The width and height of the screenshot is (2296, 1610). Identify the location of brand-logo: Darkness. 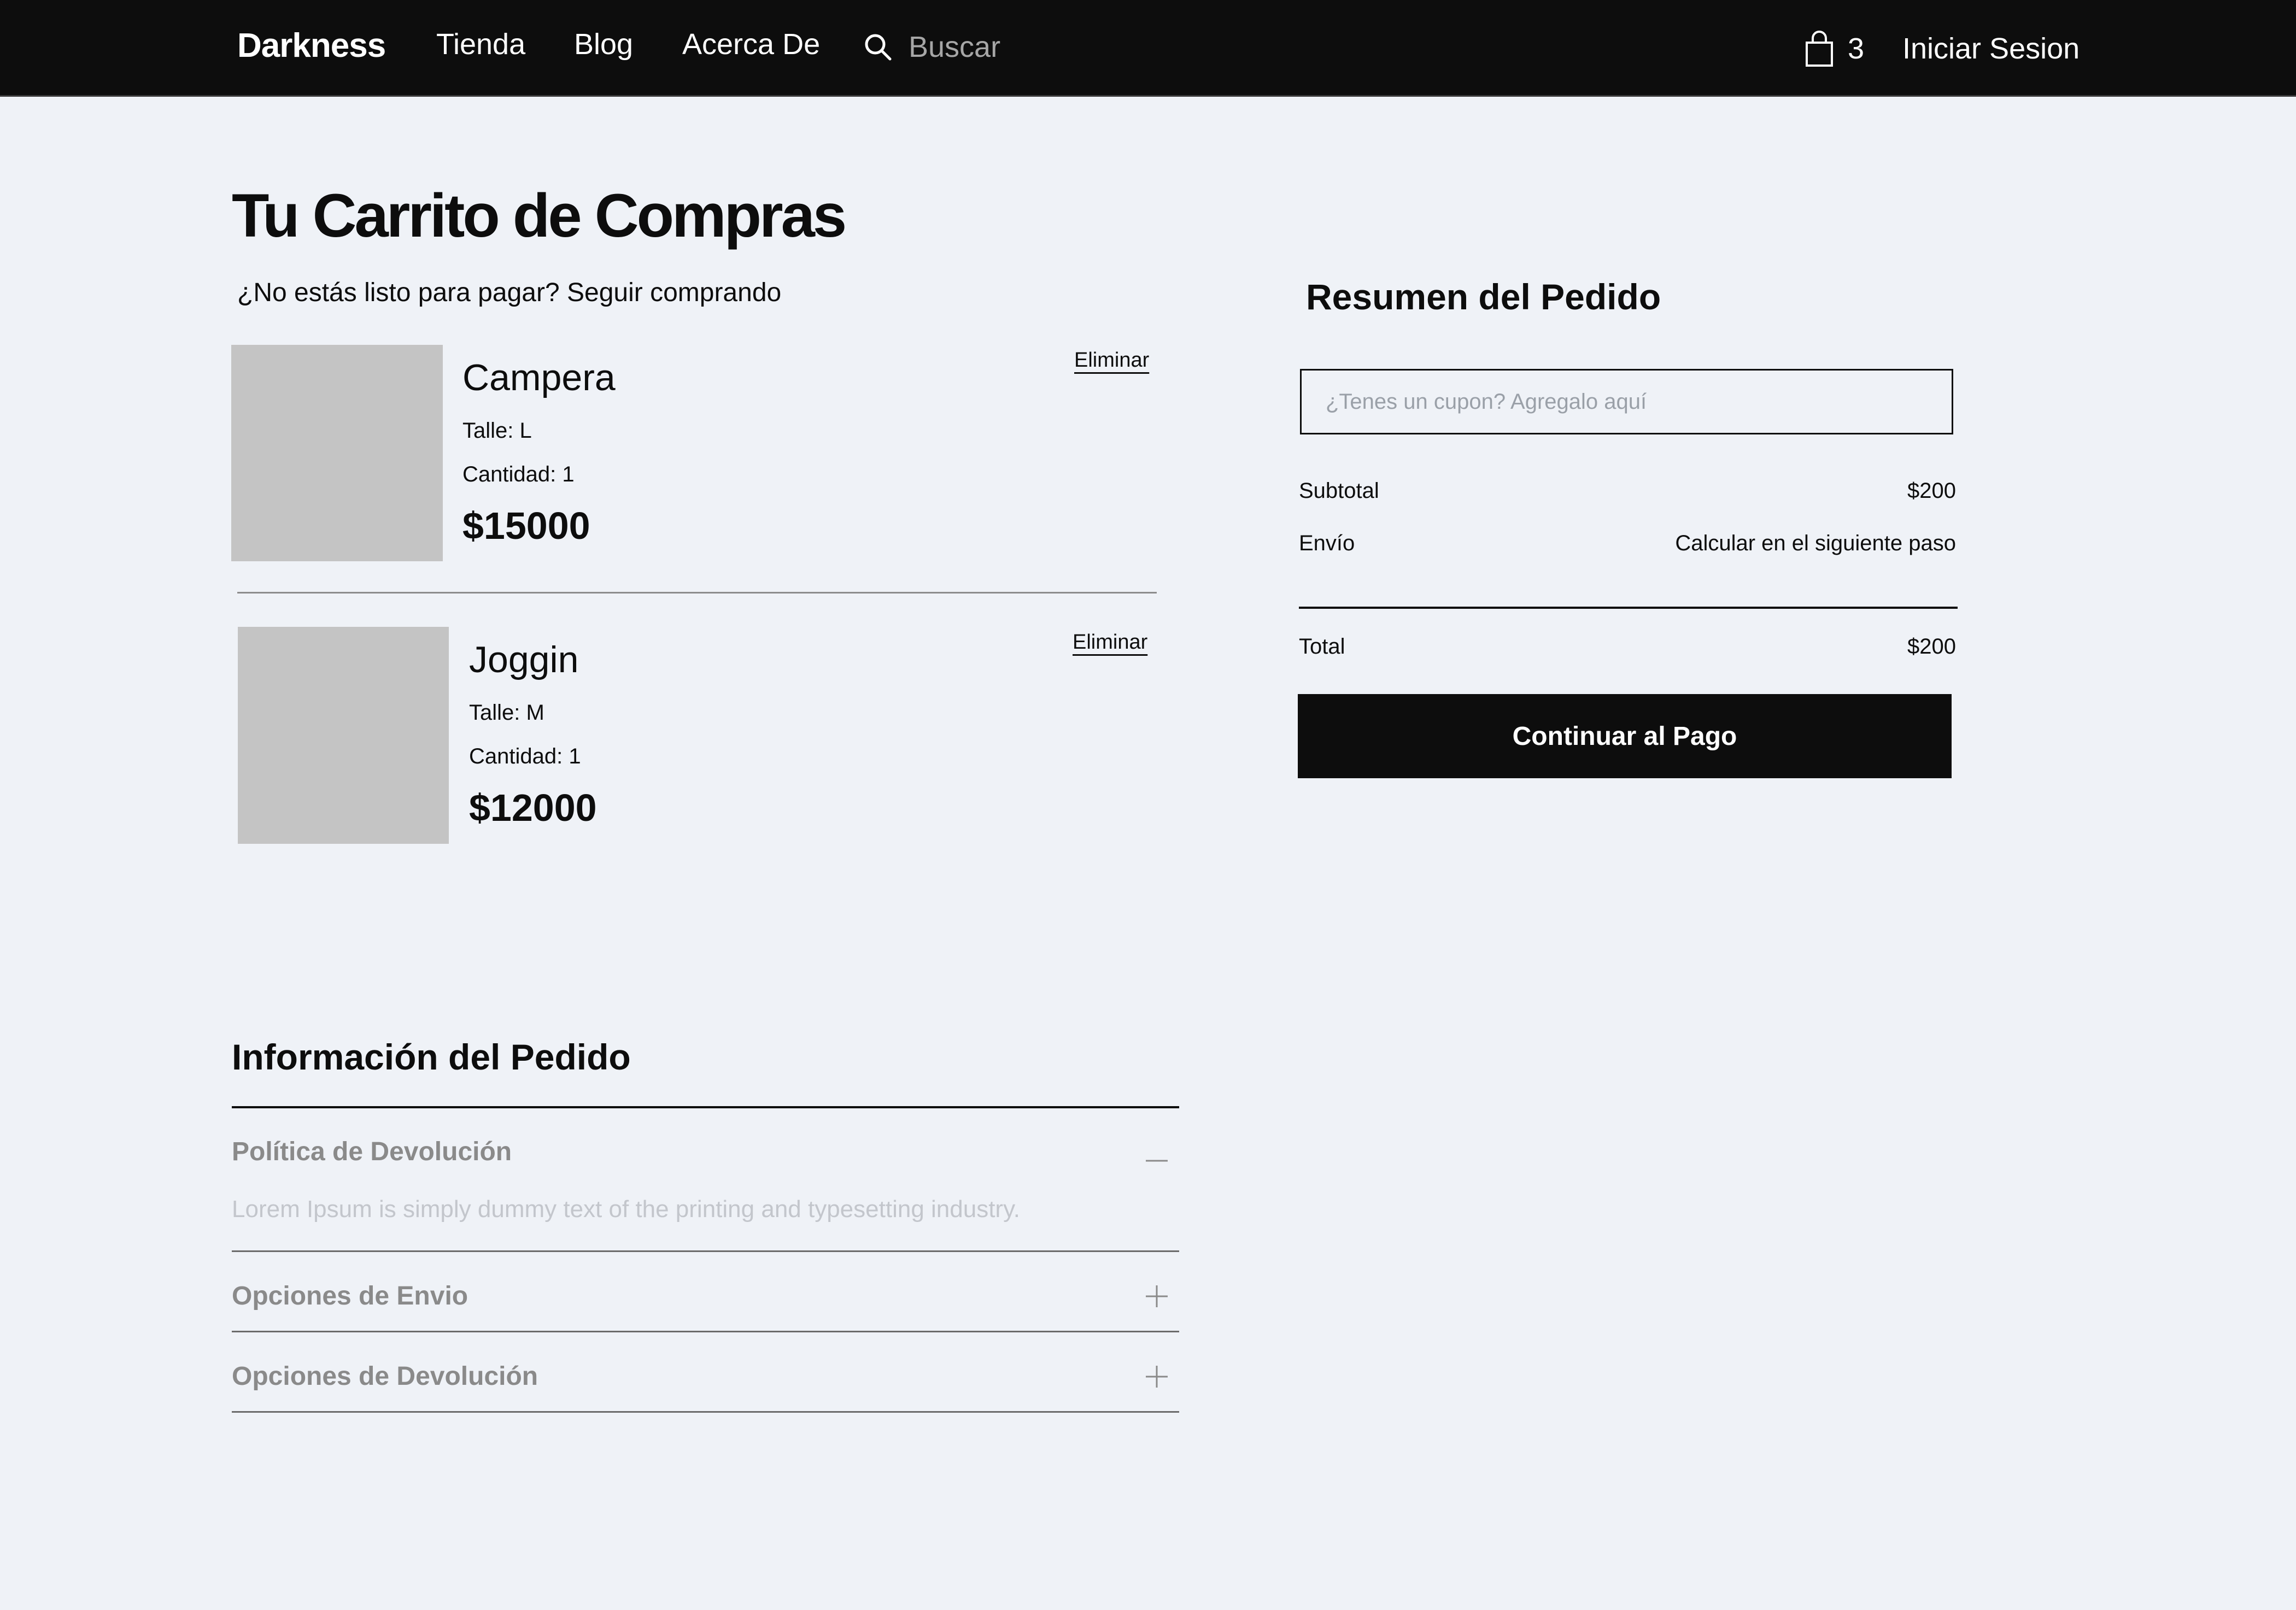
(311, 46).